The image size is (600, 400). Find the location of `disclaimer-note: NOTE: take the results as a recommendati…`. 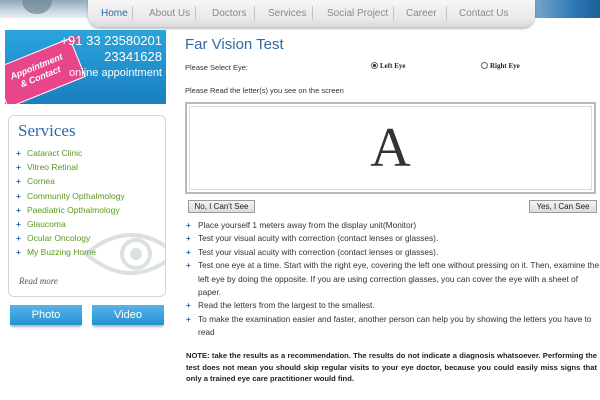

disclaimer-note: NOTE: take the results as a recommendati… is located at coordinates (391, 367).